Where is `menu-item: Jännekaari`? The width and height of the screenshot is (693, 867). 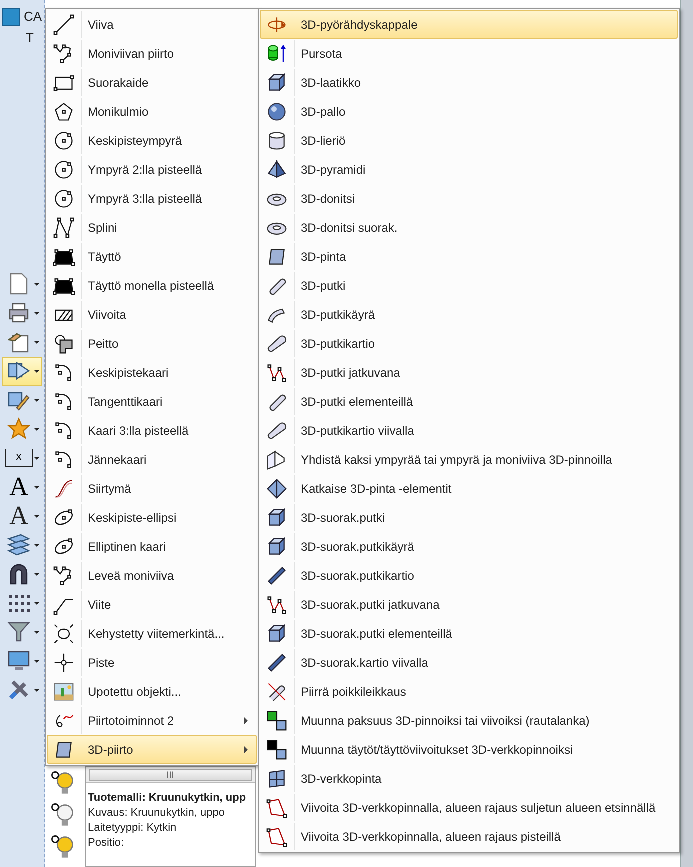 menu-item: Jännekaari is located at coordinates (152, 459).